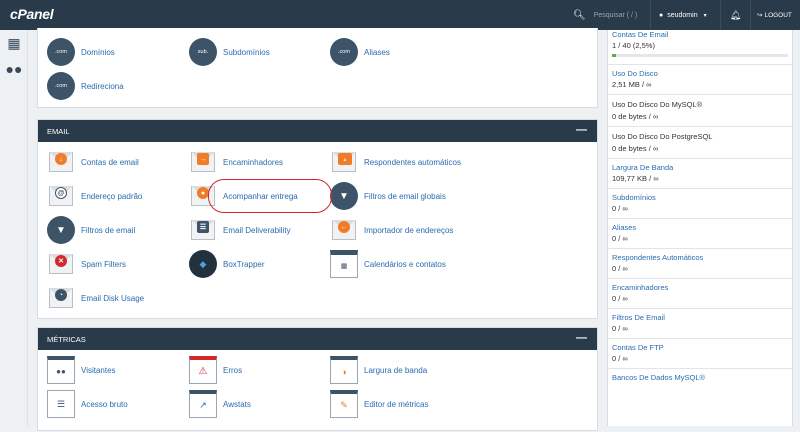 This screenshot has width=800, height=432. I want to click on redirects-link: .com Redireciona, so click(85, 86).